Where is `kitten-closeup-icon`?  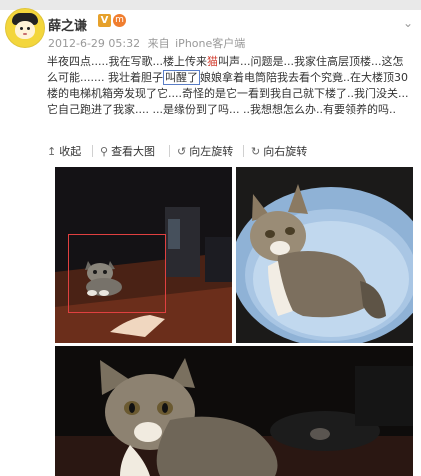 kitten-closeup-icon is located at coordinates (189, 417).